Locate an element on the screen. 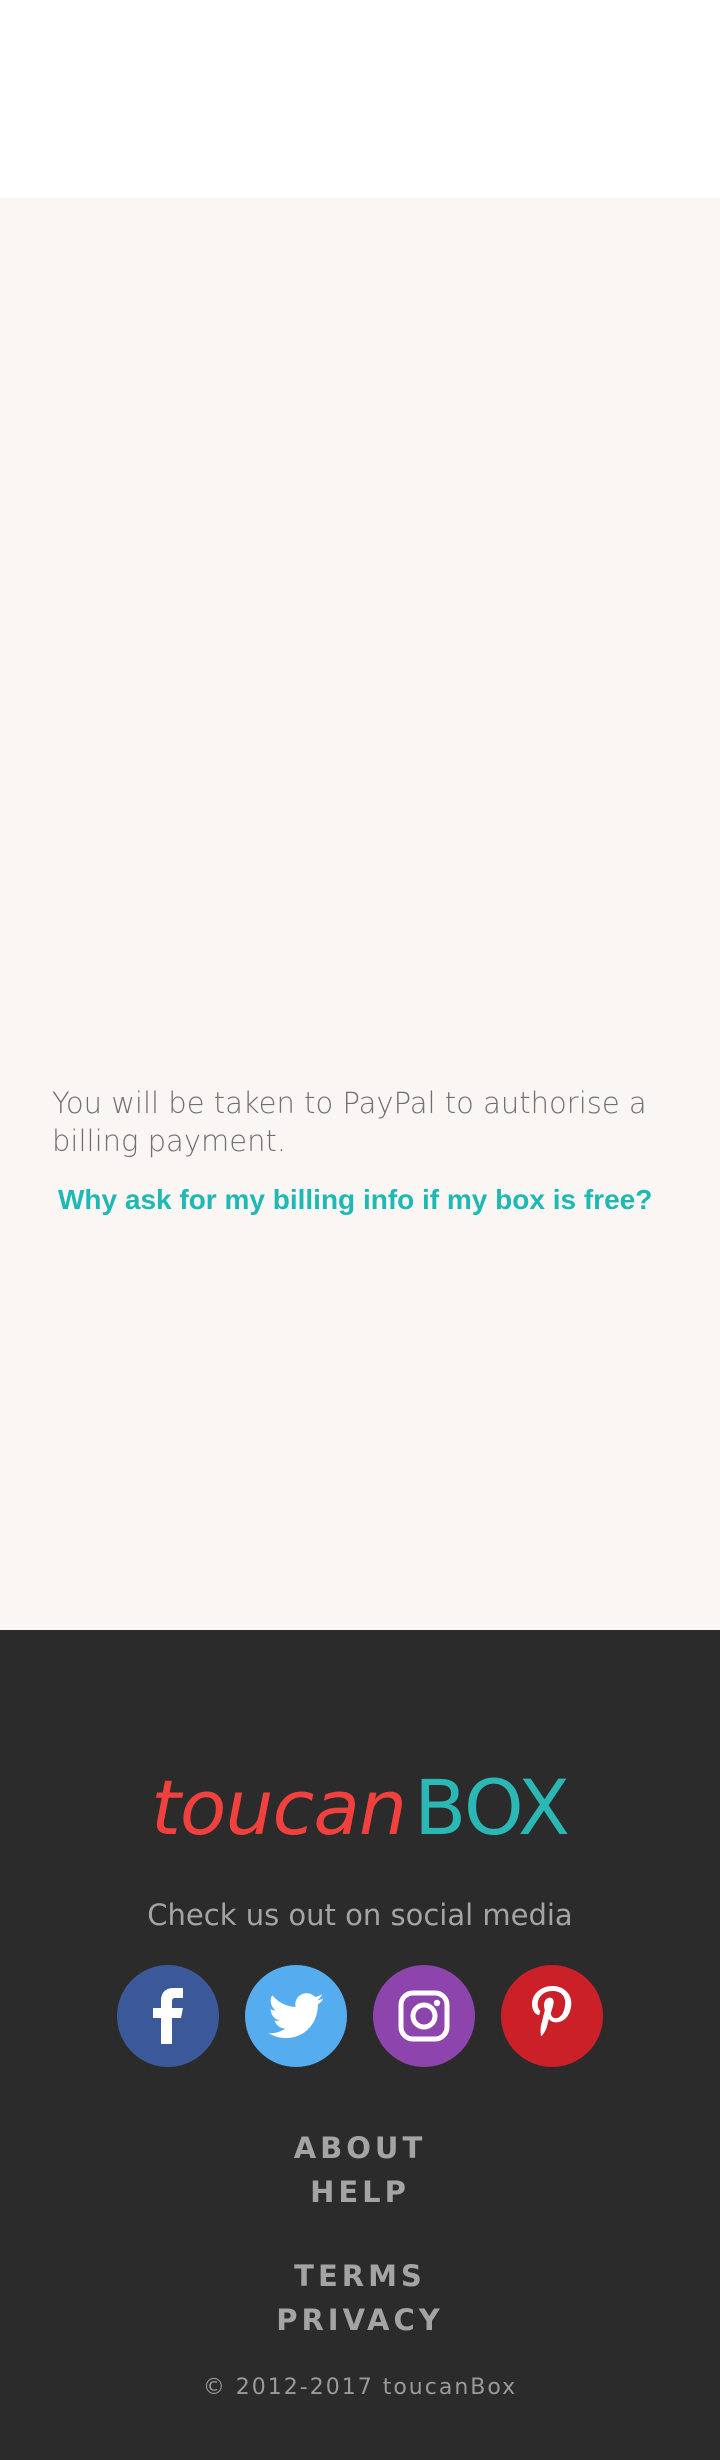 The width and height of the screenshot is (720, 2460). logo-toucan-text: toucan is located at coordinates (279, 1807).